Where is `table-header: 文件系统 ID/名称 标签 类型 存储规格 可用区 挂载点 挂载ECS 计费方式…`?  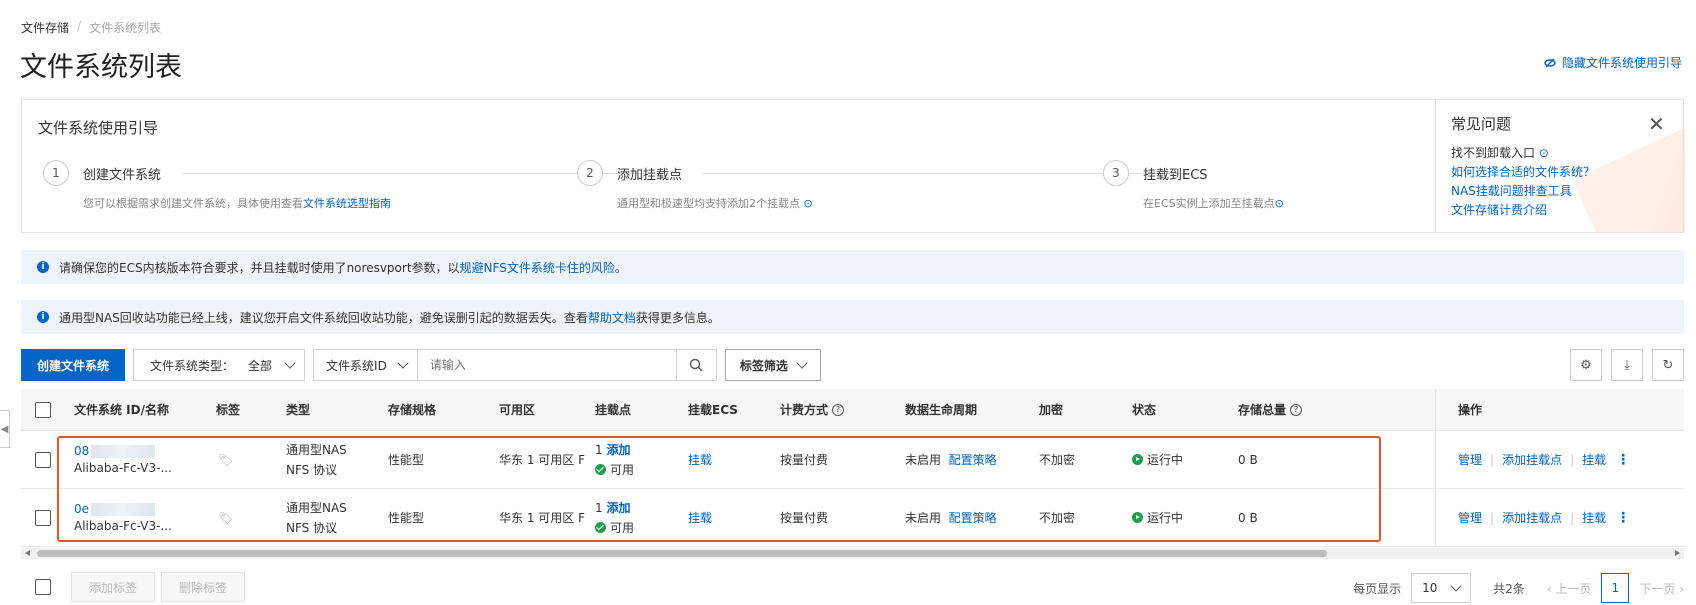 table-header: 文件系统 ID/名称 标签 类型 存储规格 可用区 挂载点 挂载ECS 计费方式… is located at coordinates (852, 410).